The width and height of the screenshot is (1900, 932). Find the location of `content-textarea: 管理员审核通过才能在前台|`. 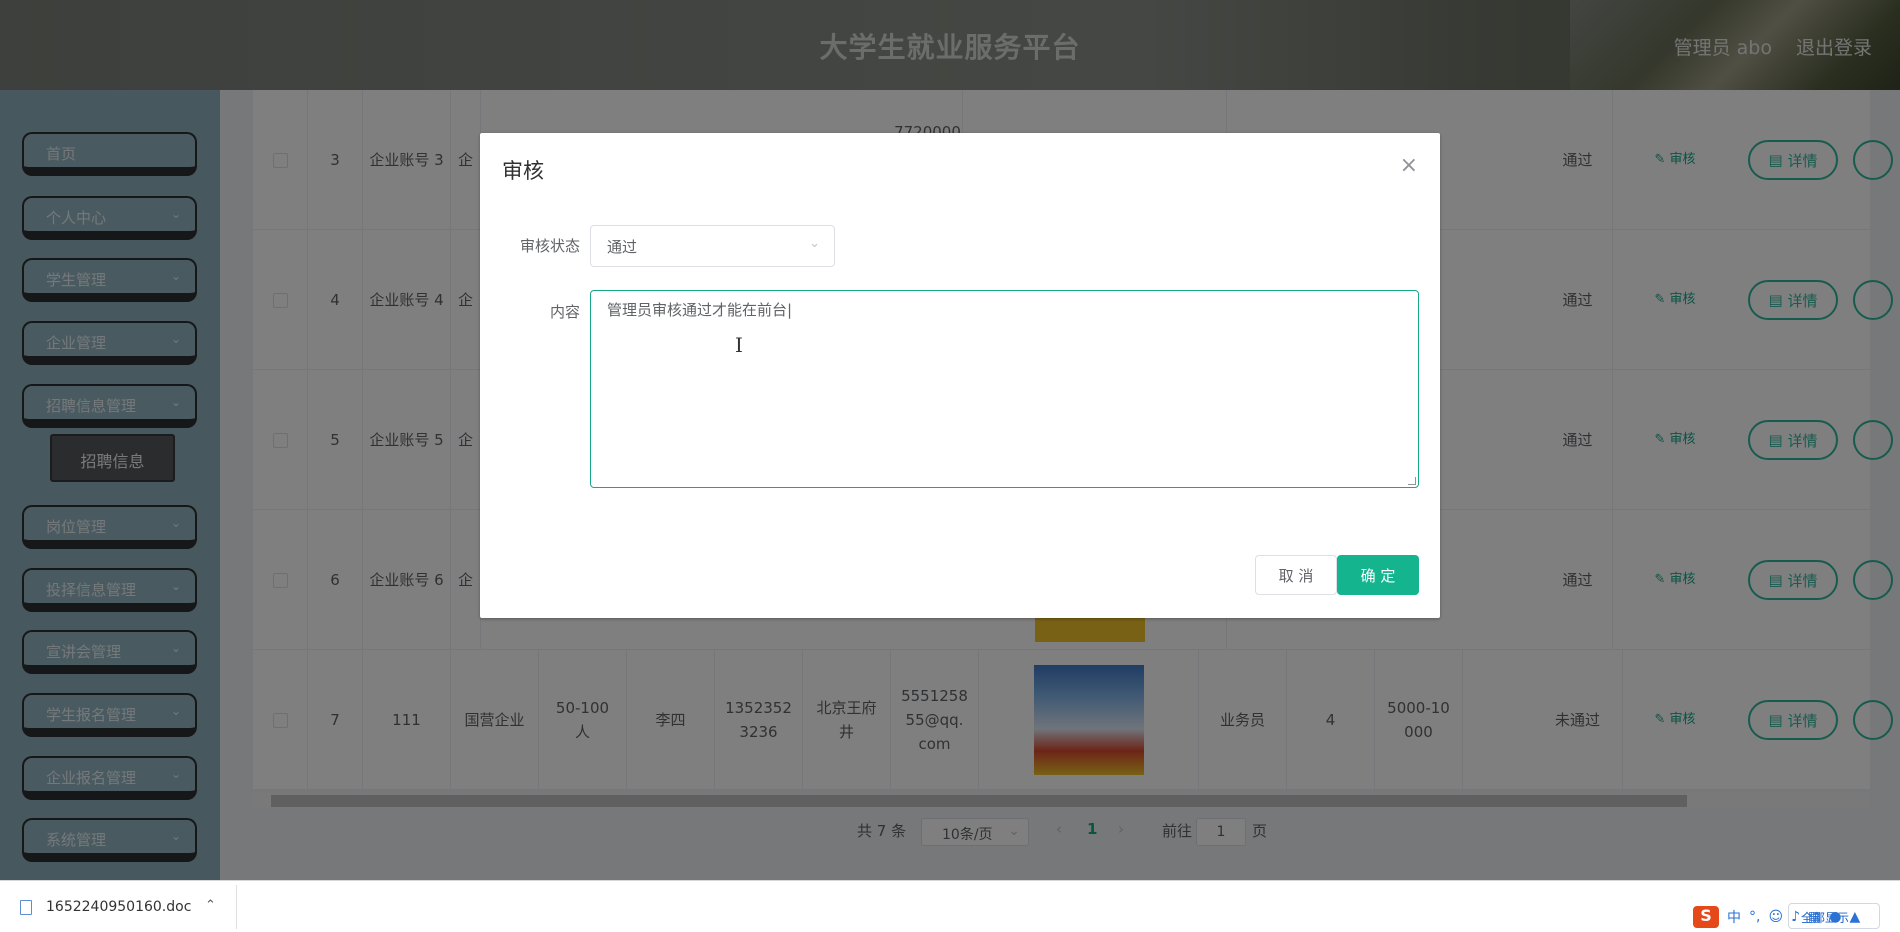

content-textarea: 管理员审核通过才能在前台| is located at coordinates (1004, 389).